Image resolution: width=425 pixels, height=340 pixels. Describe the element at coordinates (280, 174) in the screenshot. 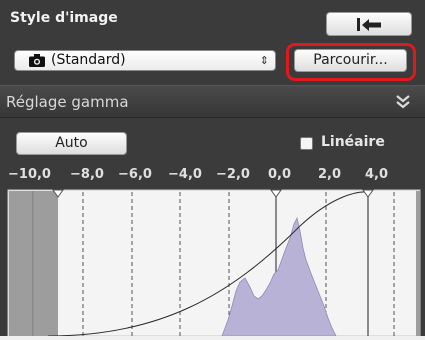

I see `axis-label: 0,0` at that location.